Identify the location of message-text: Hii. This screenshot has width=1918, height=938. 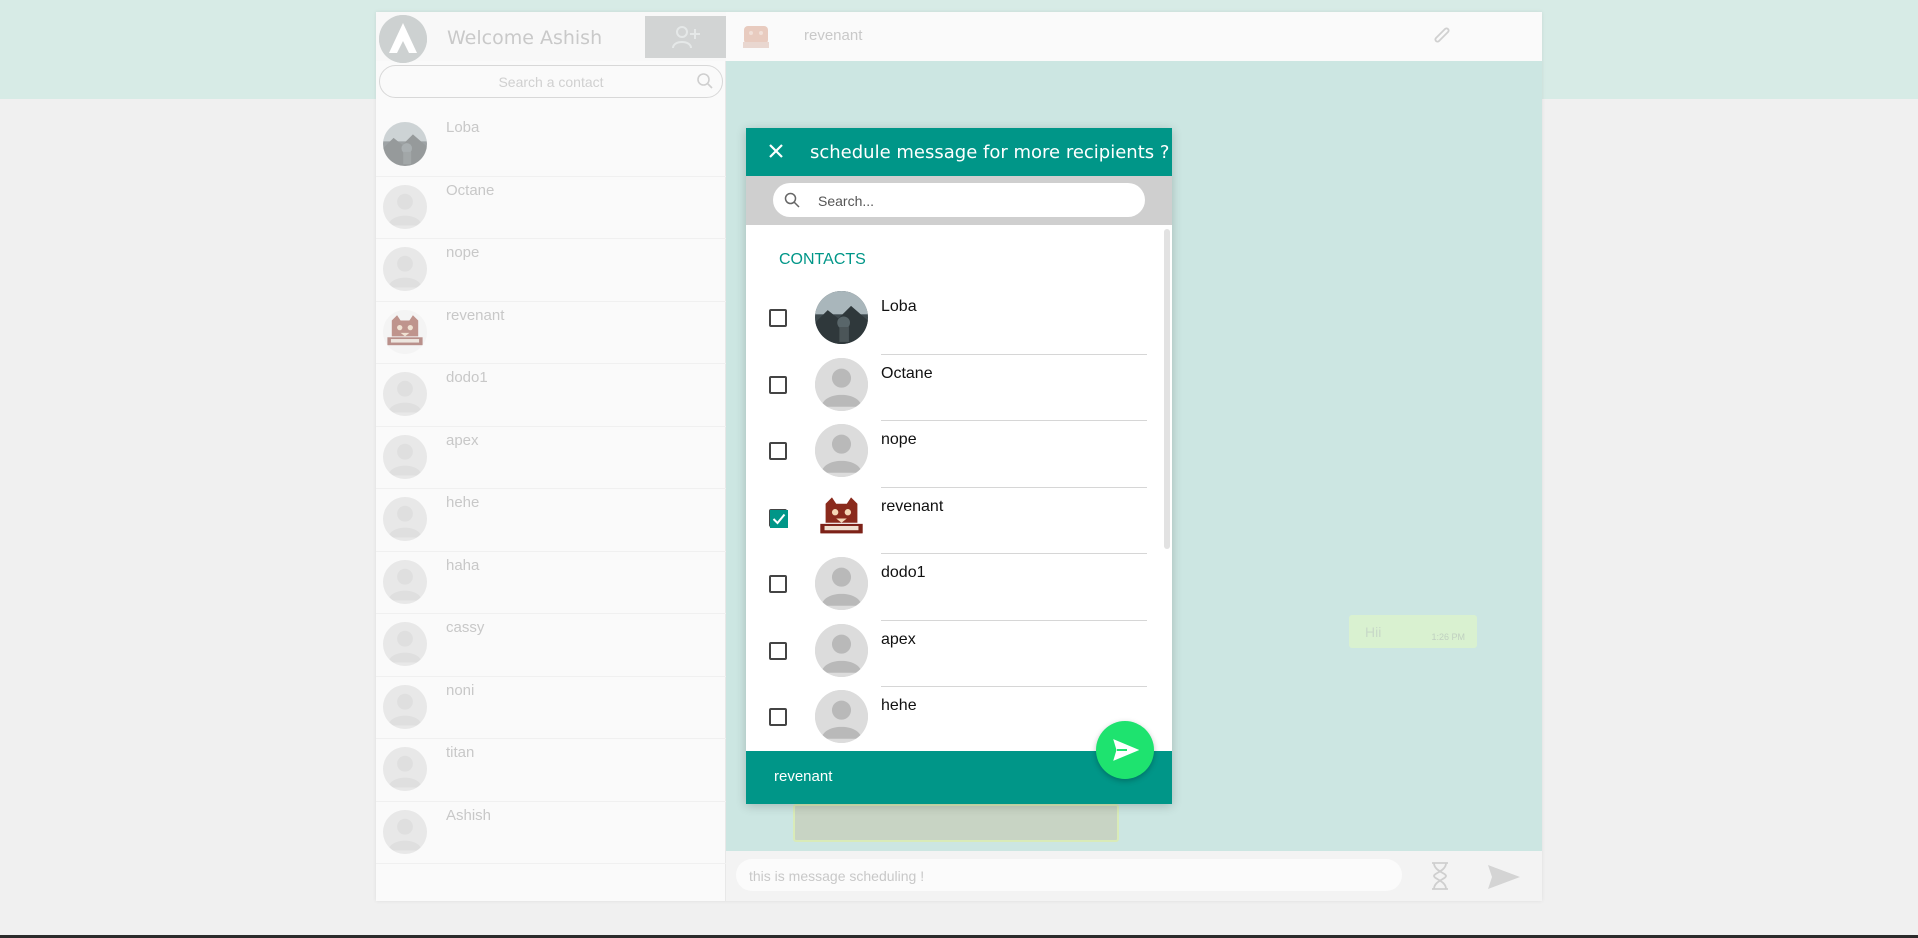
(1373, 632).